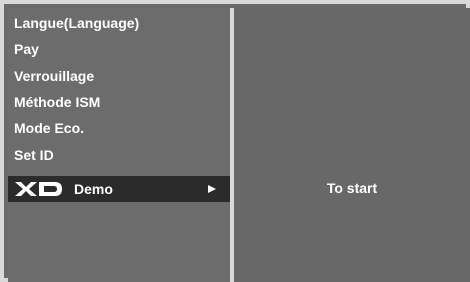 The width and height of the screenshot is (470, 282). Describe the element at coordinates (119, 128) in the screenshot. I see `menu-item-eco-mode: Mode Eco.` at that location.